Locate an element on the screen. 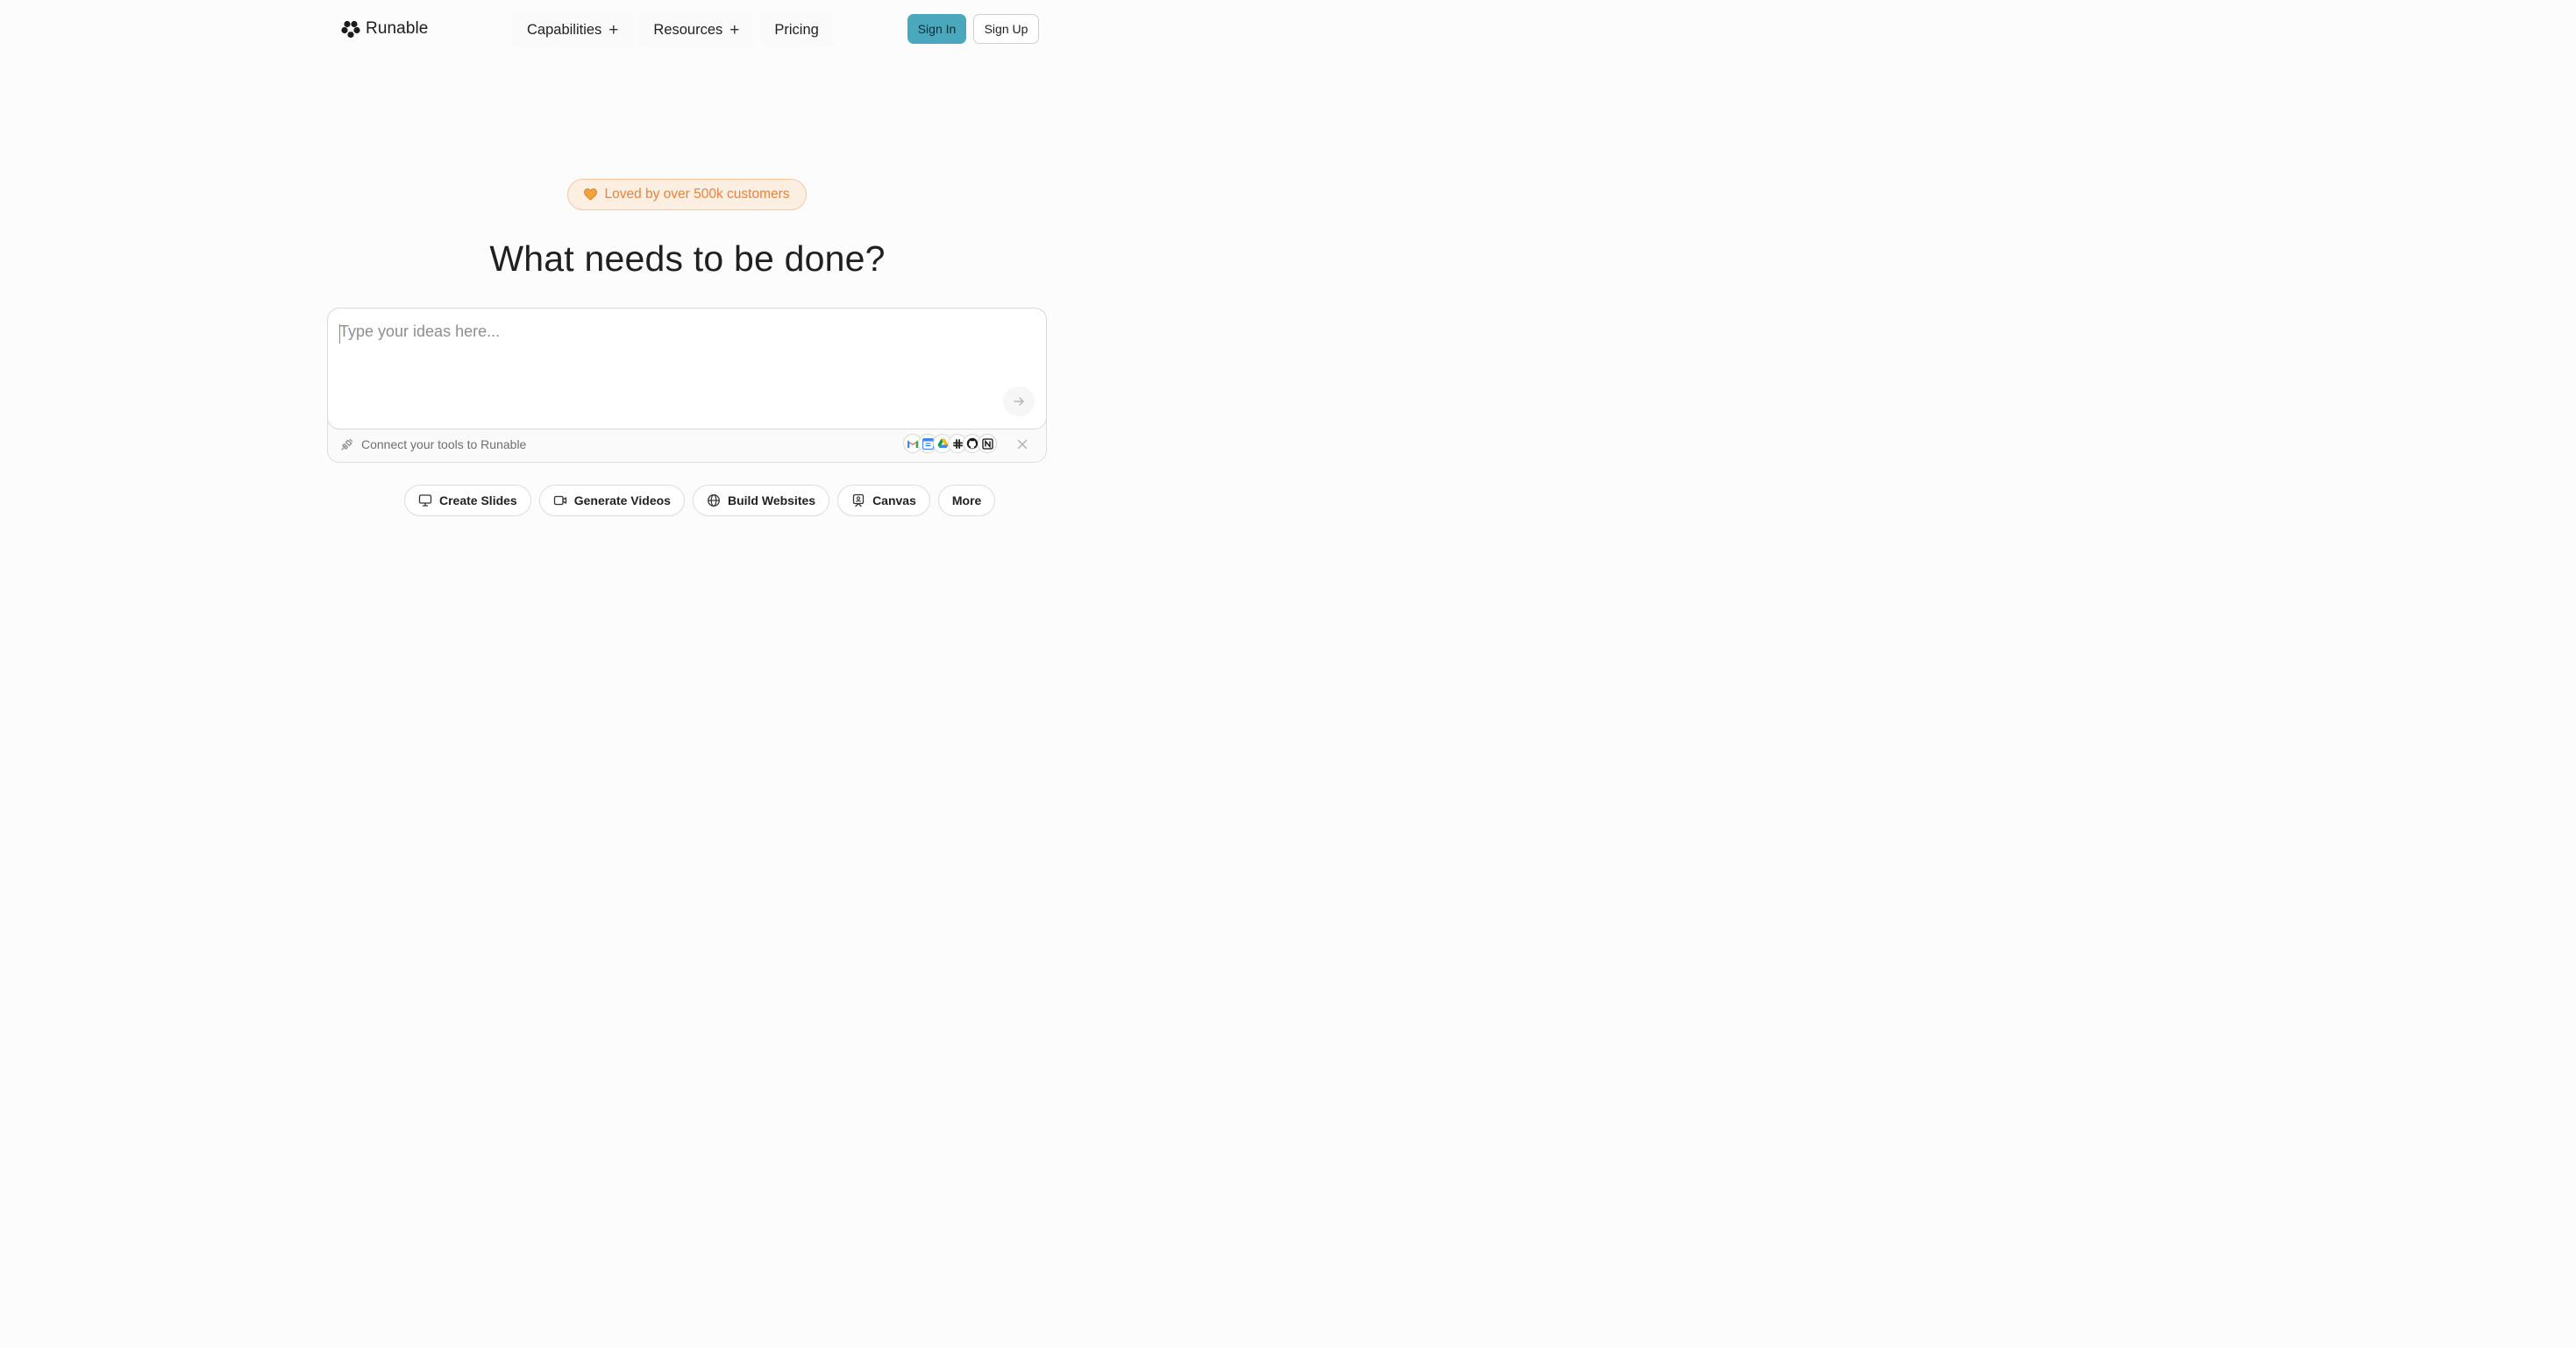  arrow-right-icon is located at coordinates (1019, 401).